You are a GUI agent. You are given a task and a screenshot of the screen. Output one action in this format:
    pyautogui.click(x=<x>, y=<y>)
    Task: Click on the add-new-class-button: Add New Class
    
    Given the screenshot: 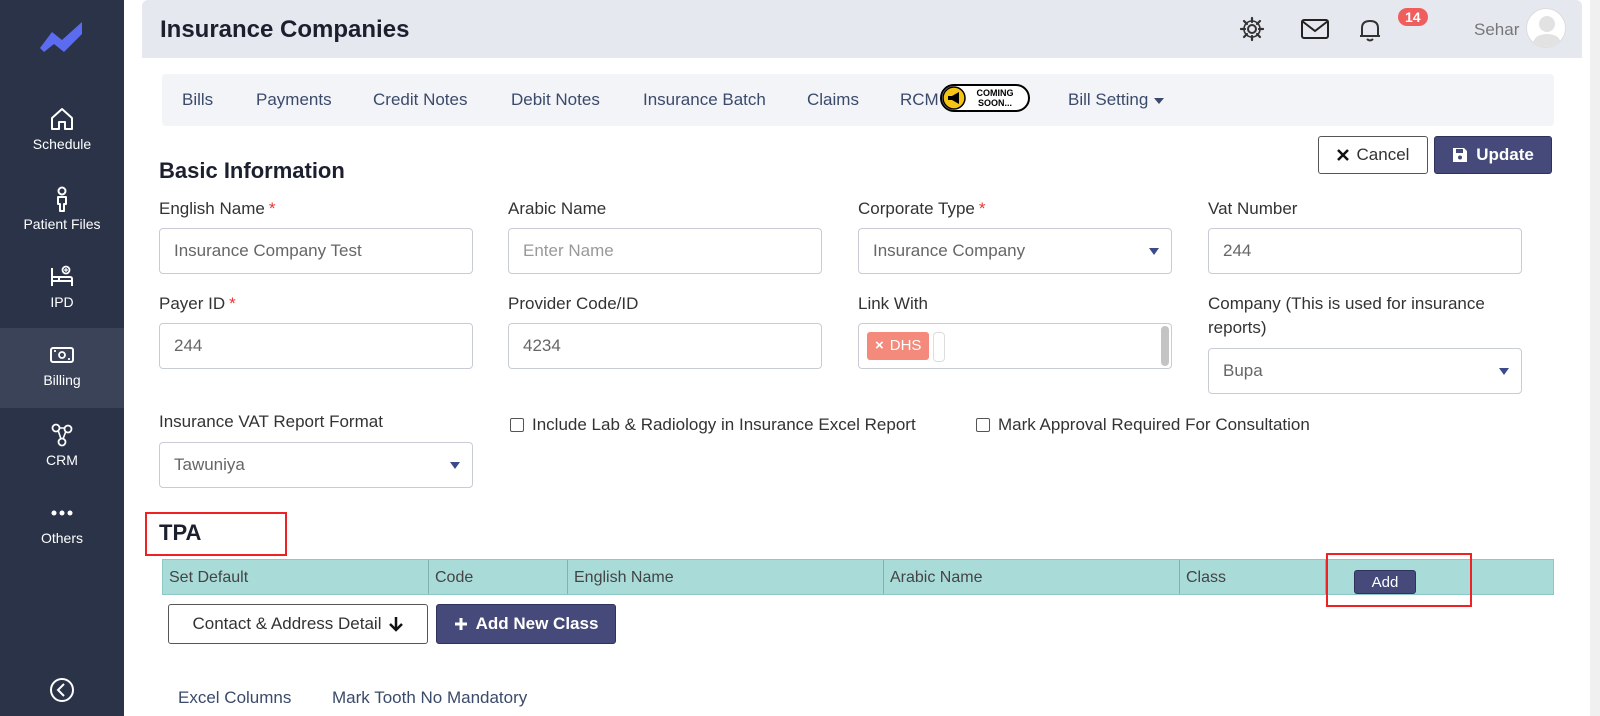 What is the action you would take?
    pyautogui.click(x=526, y=624)
    